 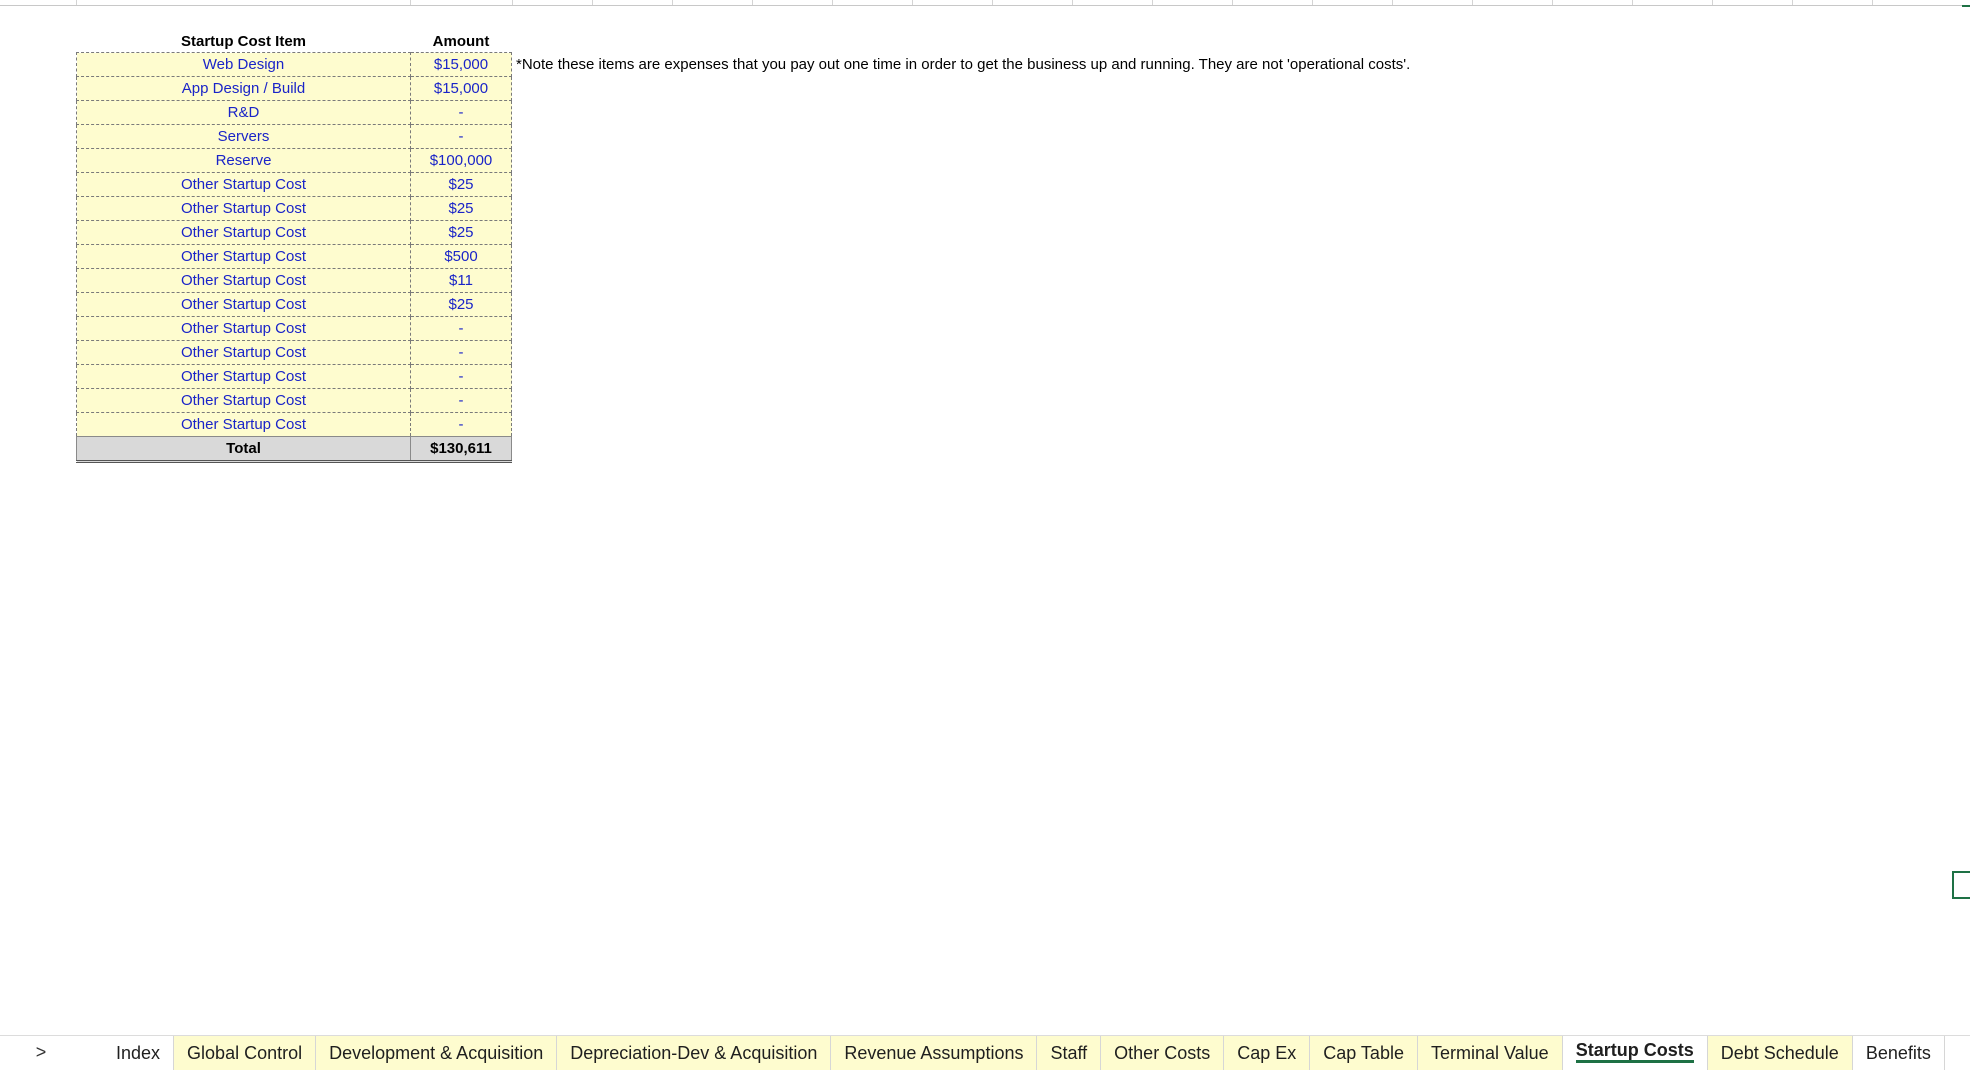 What do you see at coordinates (461, 449) in the screenshot?
I see `total-amount-cell: $130,611` at bounding box center [461, 449].